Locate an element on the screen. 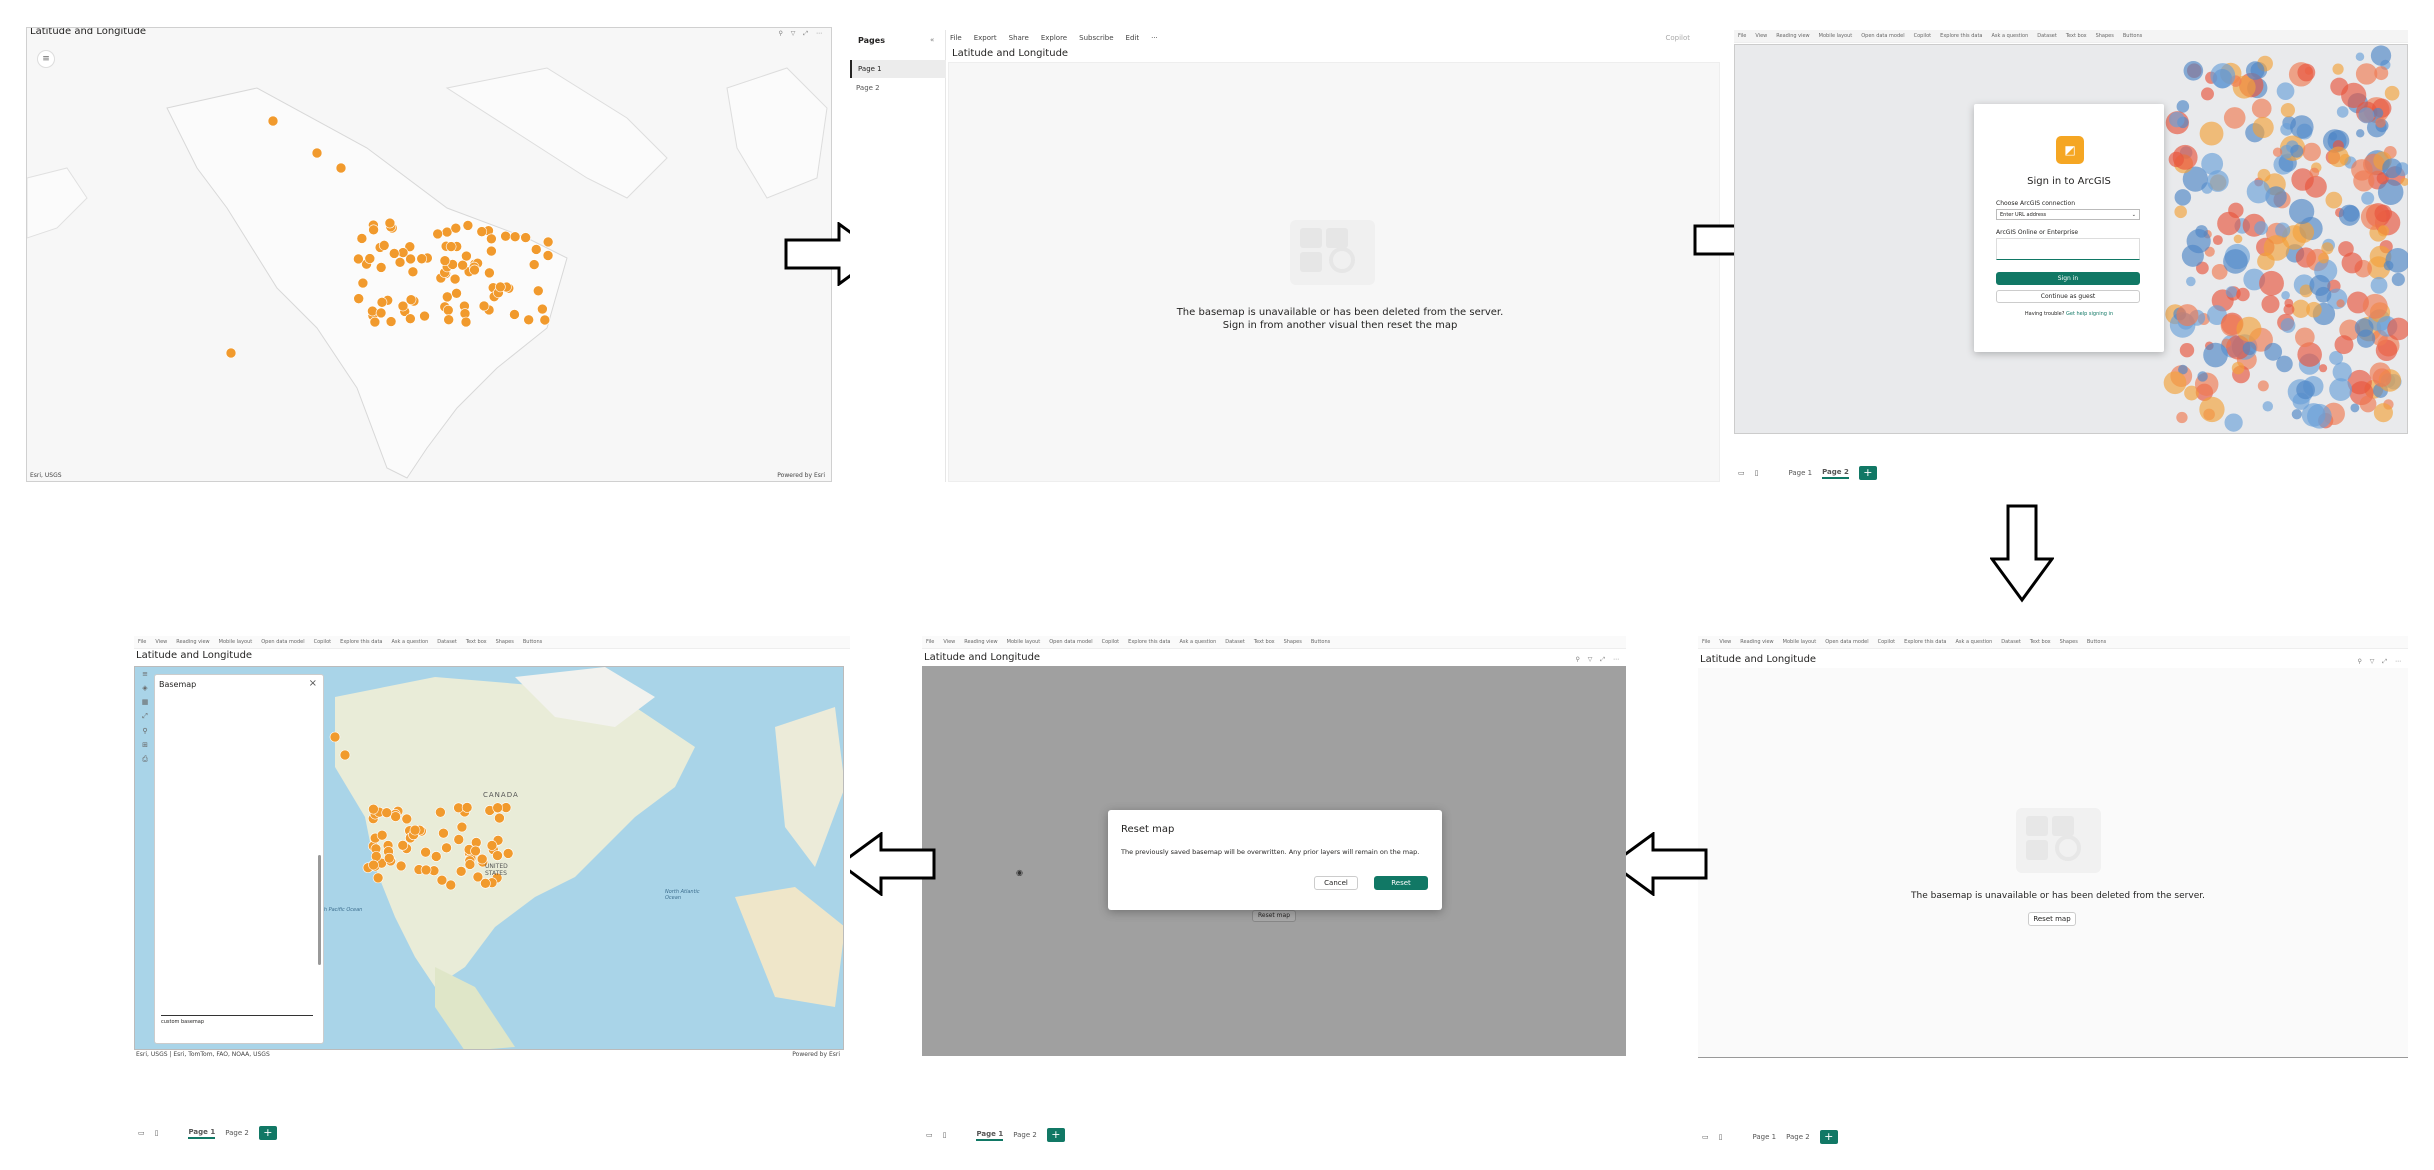  url-input is located at coordinates (2068, 249).